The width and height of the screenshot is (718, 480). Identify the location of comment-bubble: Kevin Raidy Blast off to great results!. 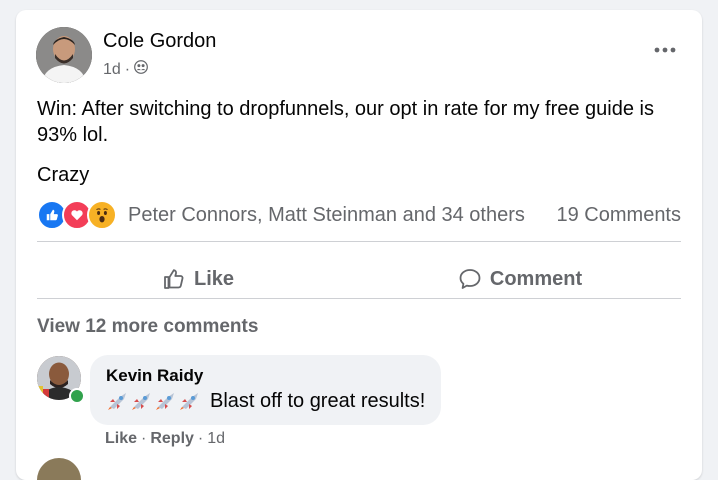
(266, 390).